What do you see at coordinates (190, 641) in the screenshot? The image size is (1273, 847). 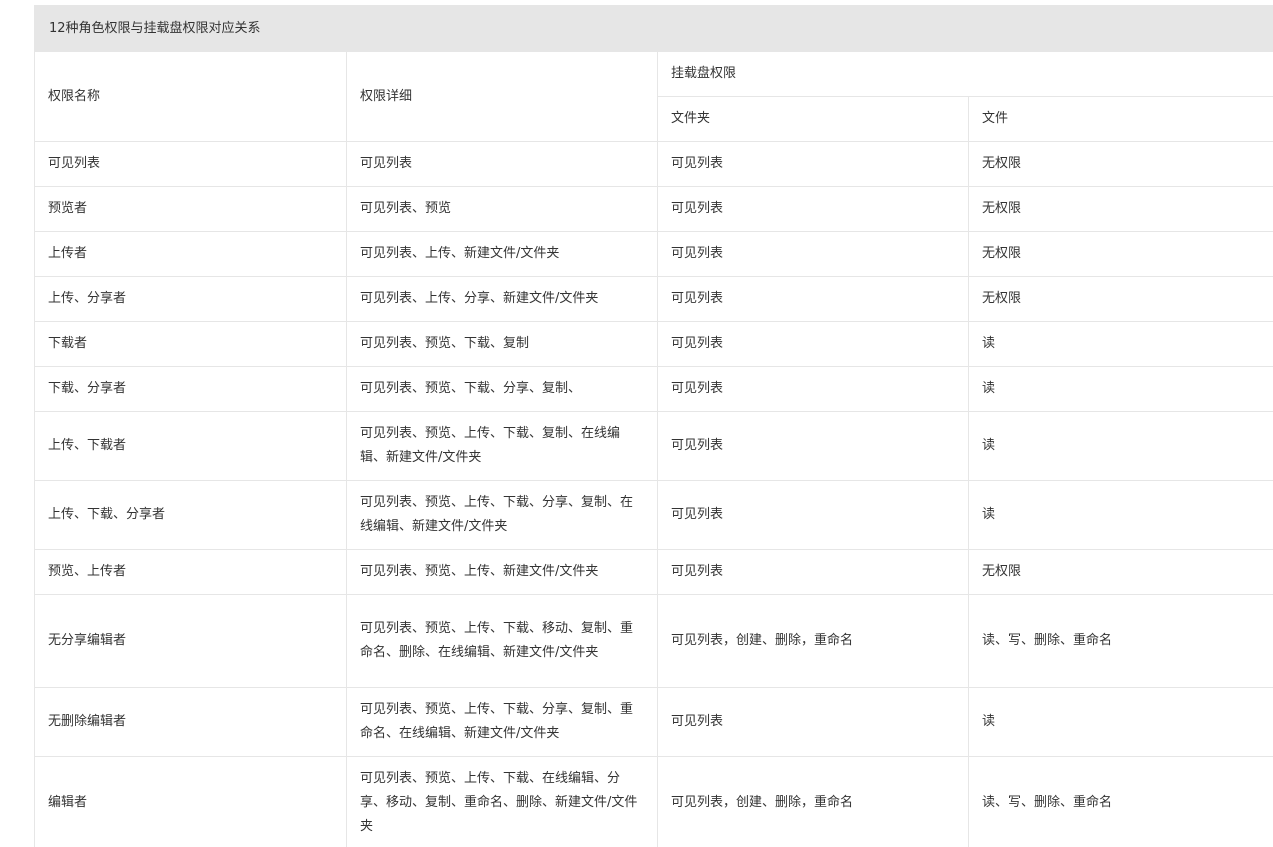 I see `cell-permission-name: 无分享编辑者` at bounding box center [190, 641].